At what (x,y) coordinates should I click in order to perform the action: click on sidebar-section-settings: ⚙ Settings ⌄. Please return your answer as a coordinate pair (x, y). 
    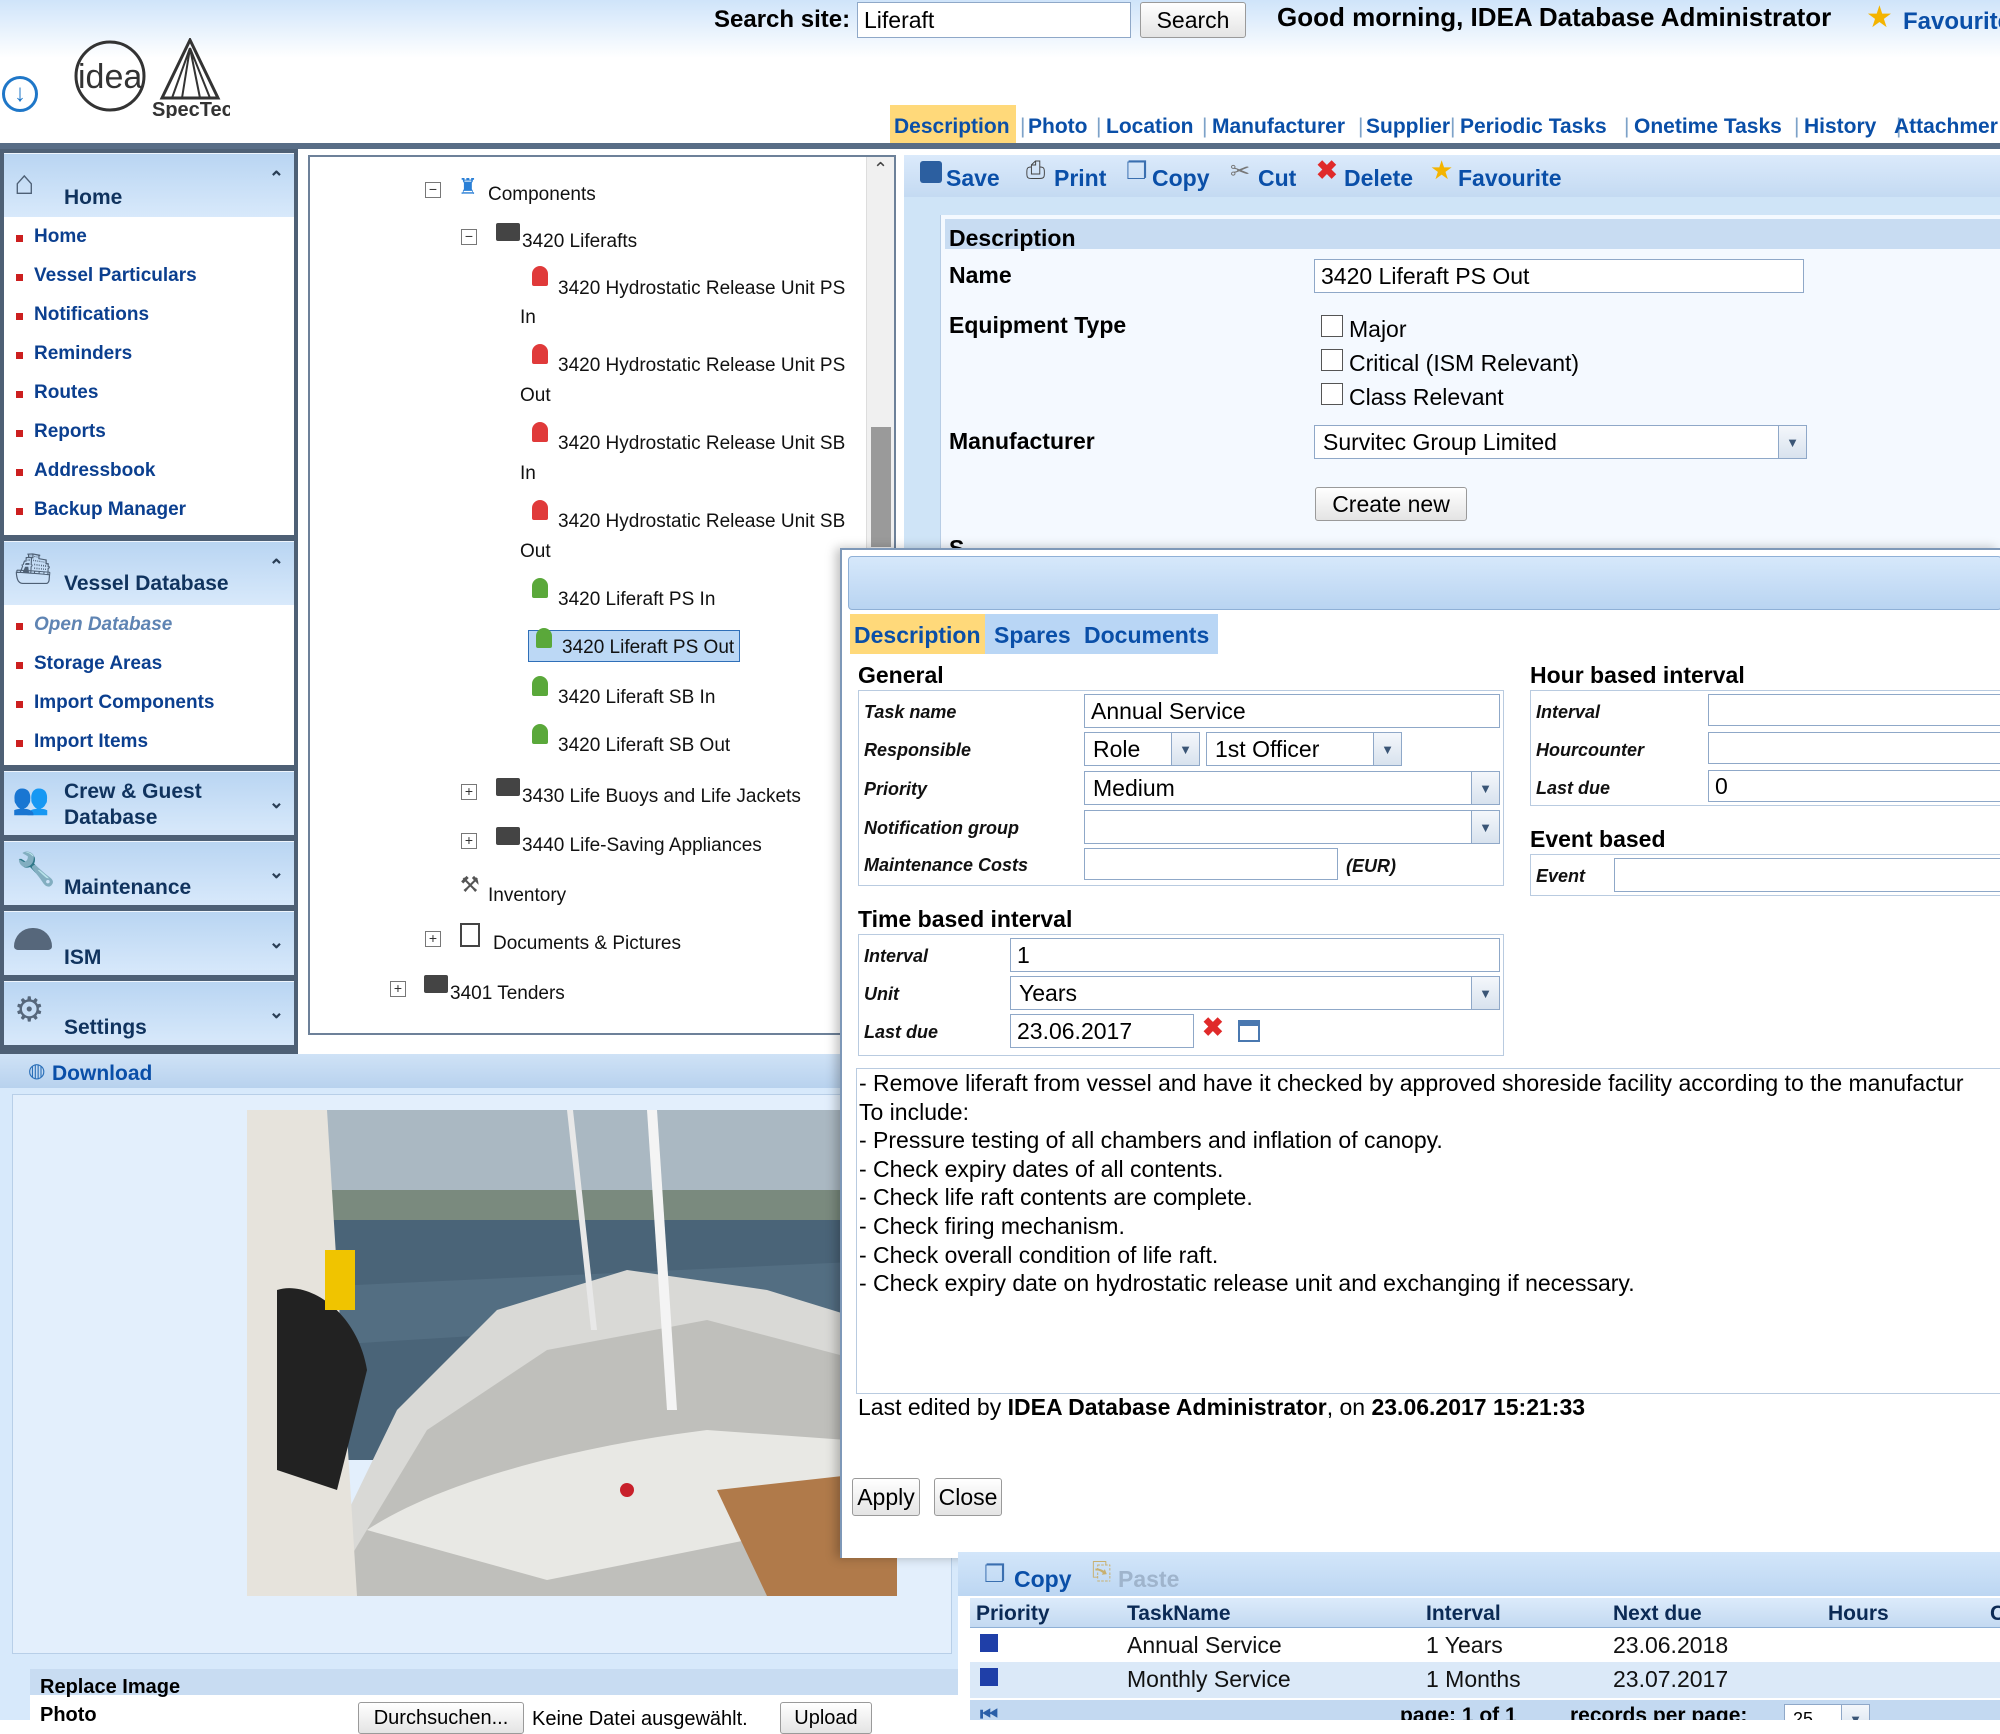
    Looking at the image, I should click on (149, 1013).